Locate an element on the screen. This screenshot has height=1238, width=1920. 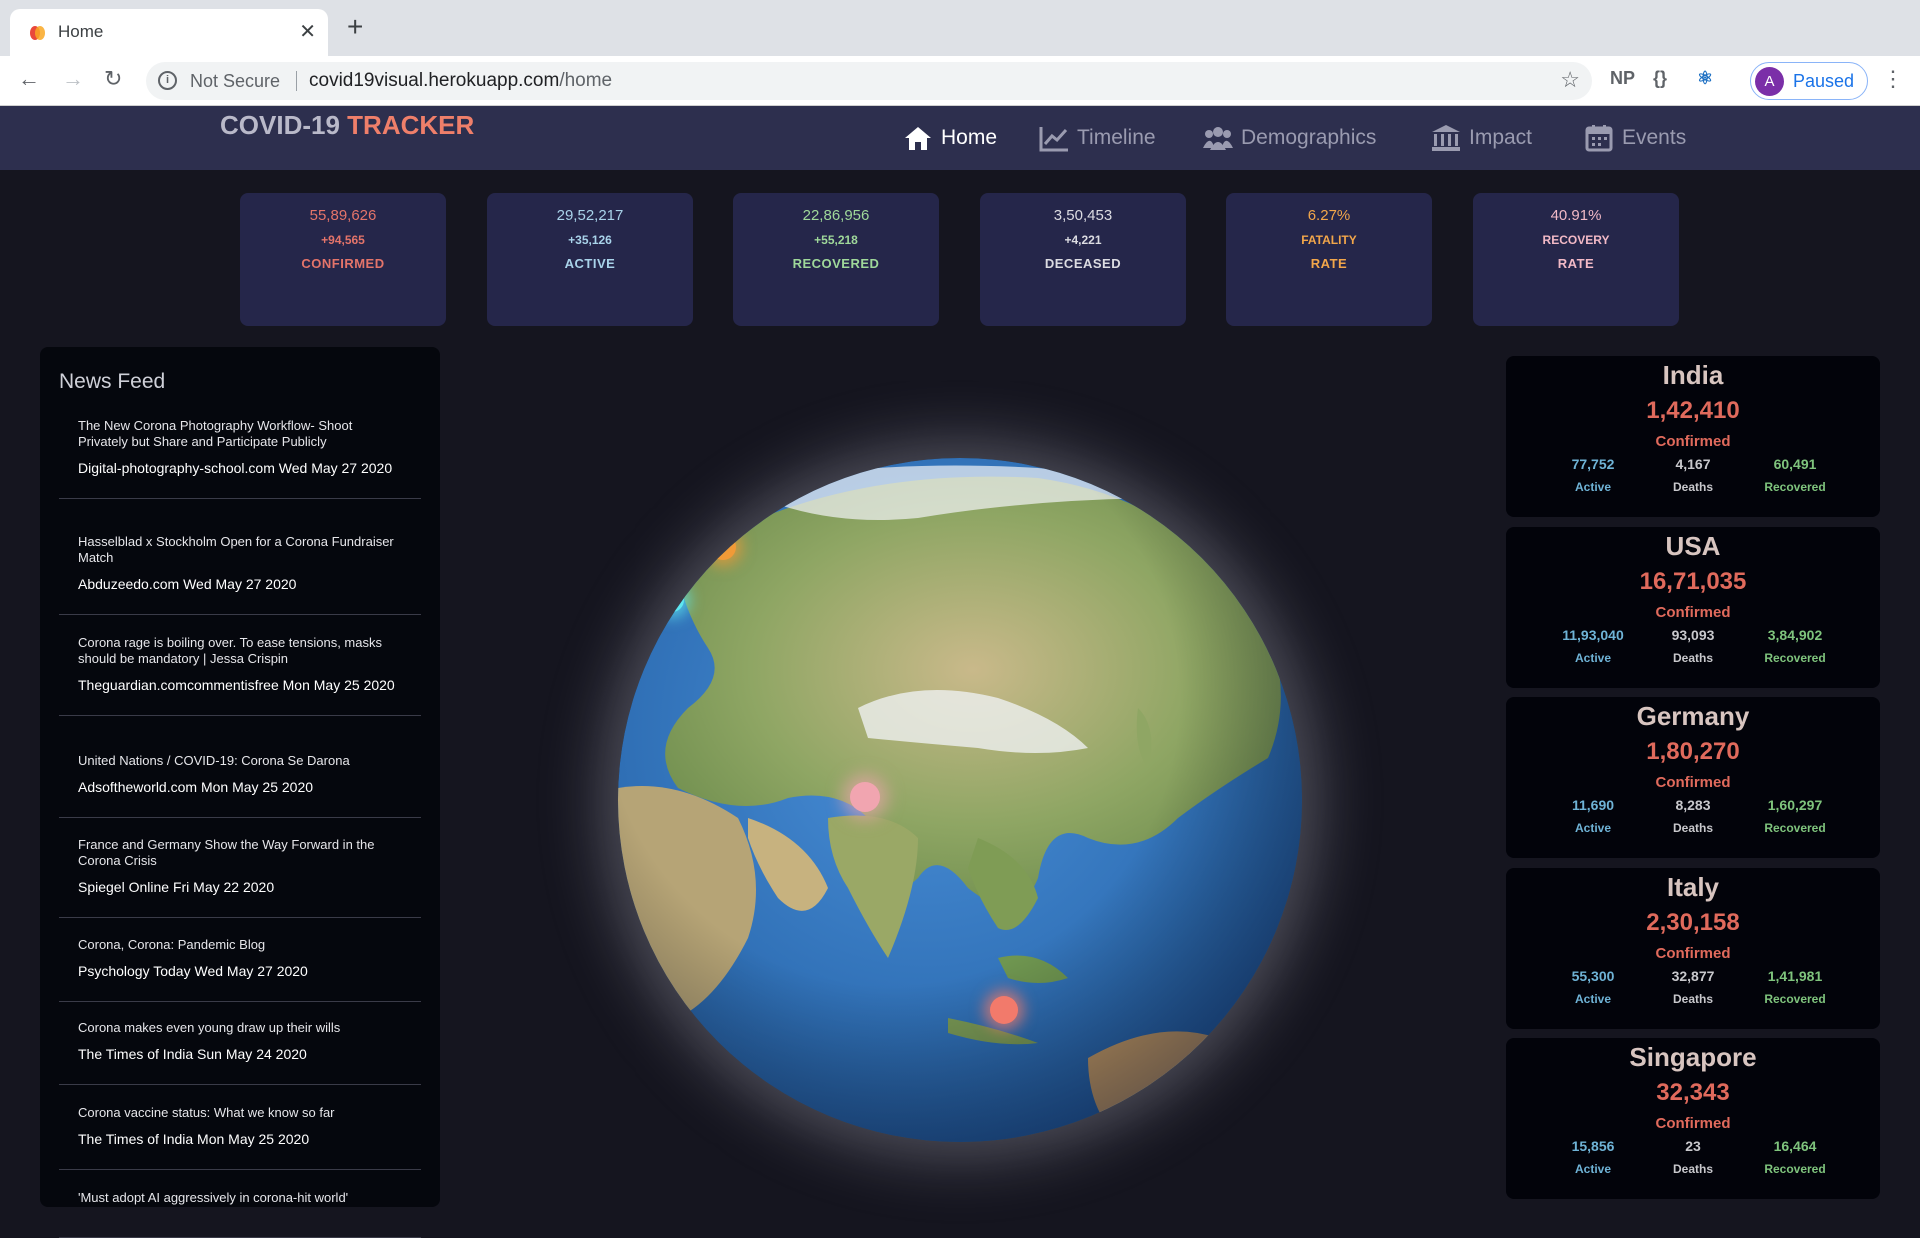
country-deaths: 4,167 is located at coordinates (1693, 464).